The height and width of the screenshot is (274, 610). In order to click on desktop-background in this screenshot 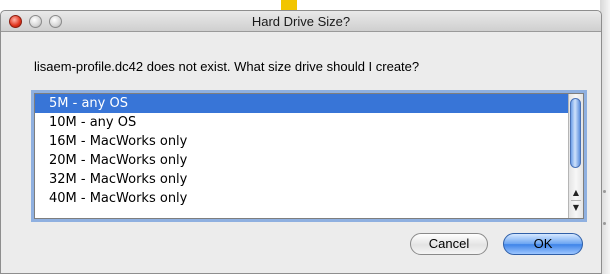, I will do `click(305, 5)`.